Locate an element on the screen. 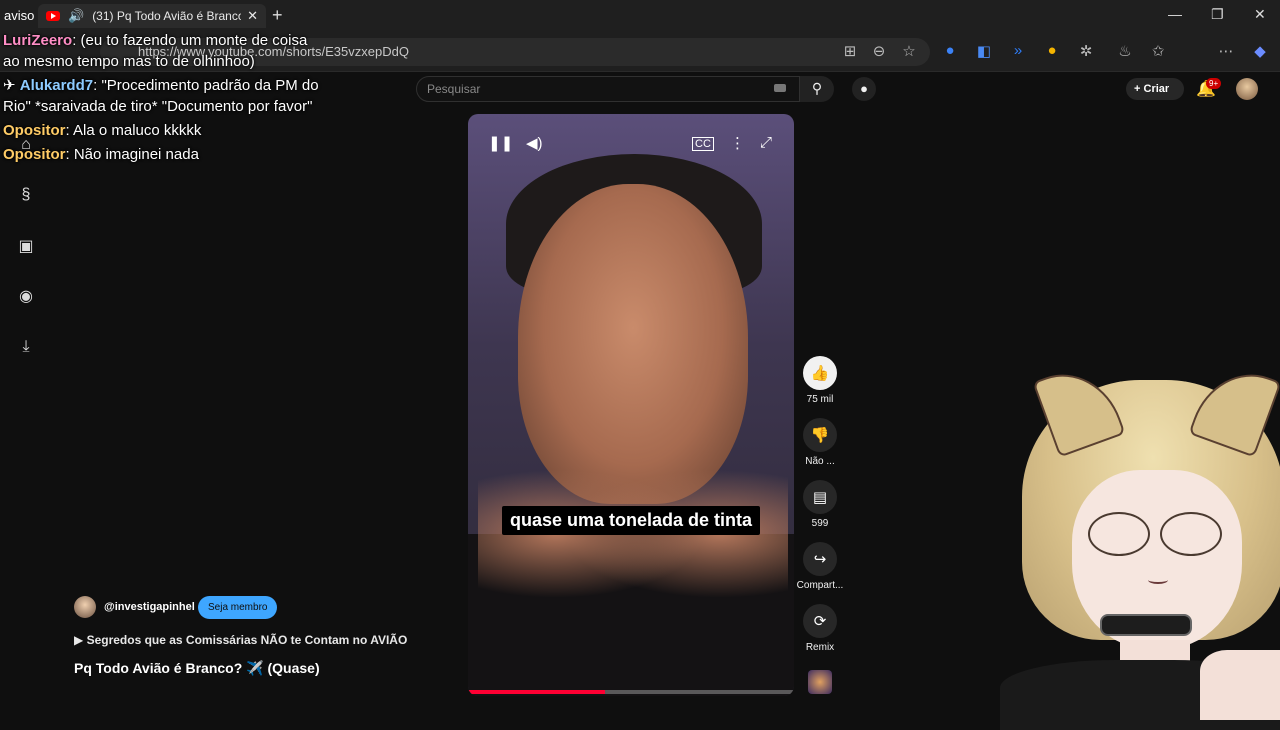 This screenshot has height=730, width=1280. comments-button: ▤ 599 is located at coordinates (820, 504).